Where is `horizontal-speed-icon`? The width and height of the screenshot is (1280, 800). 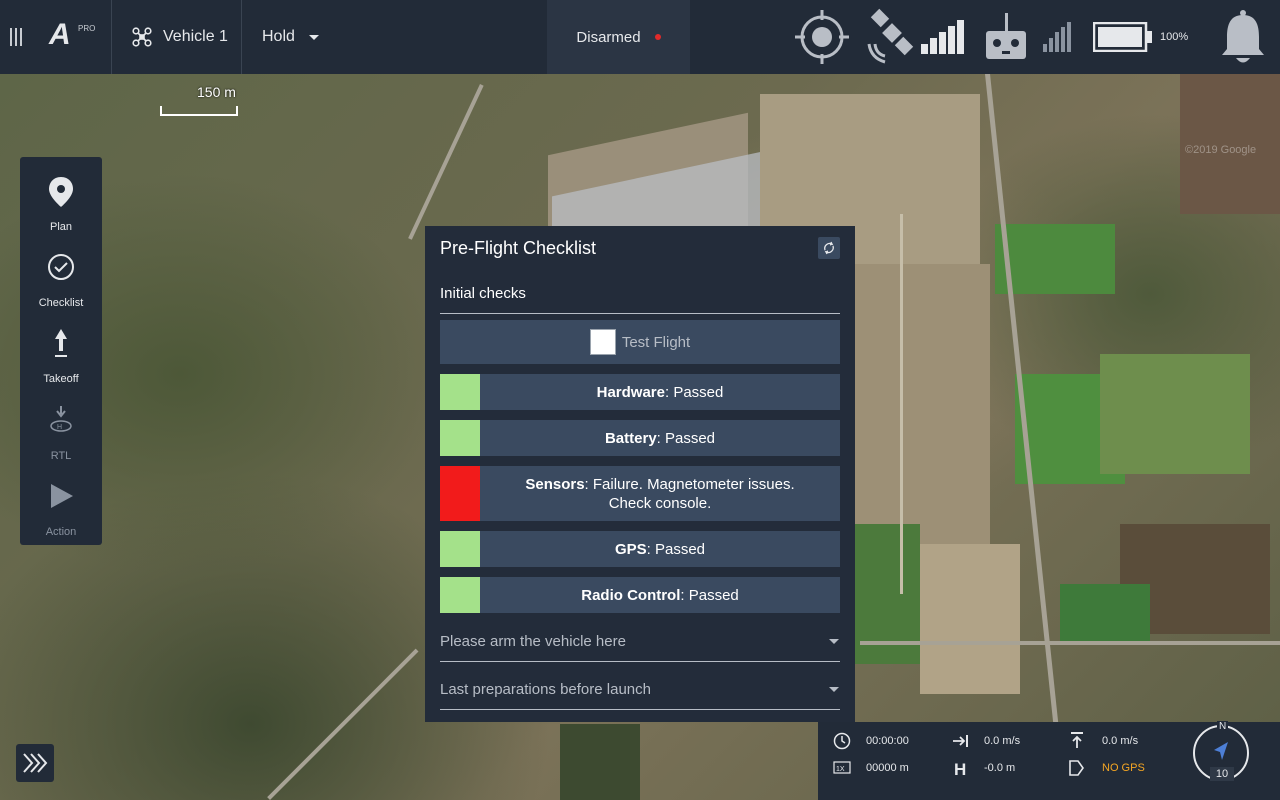 horizontal-speed-icon is located at coordinates (960, 741).